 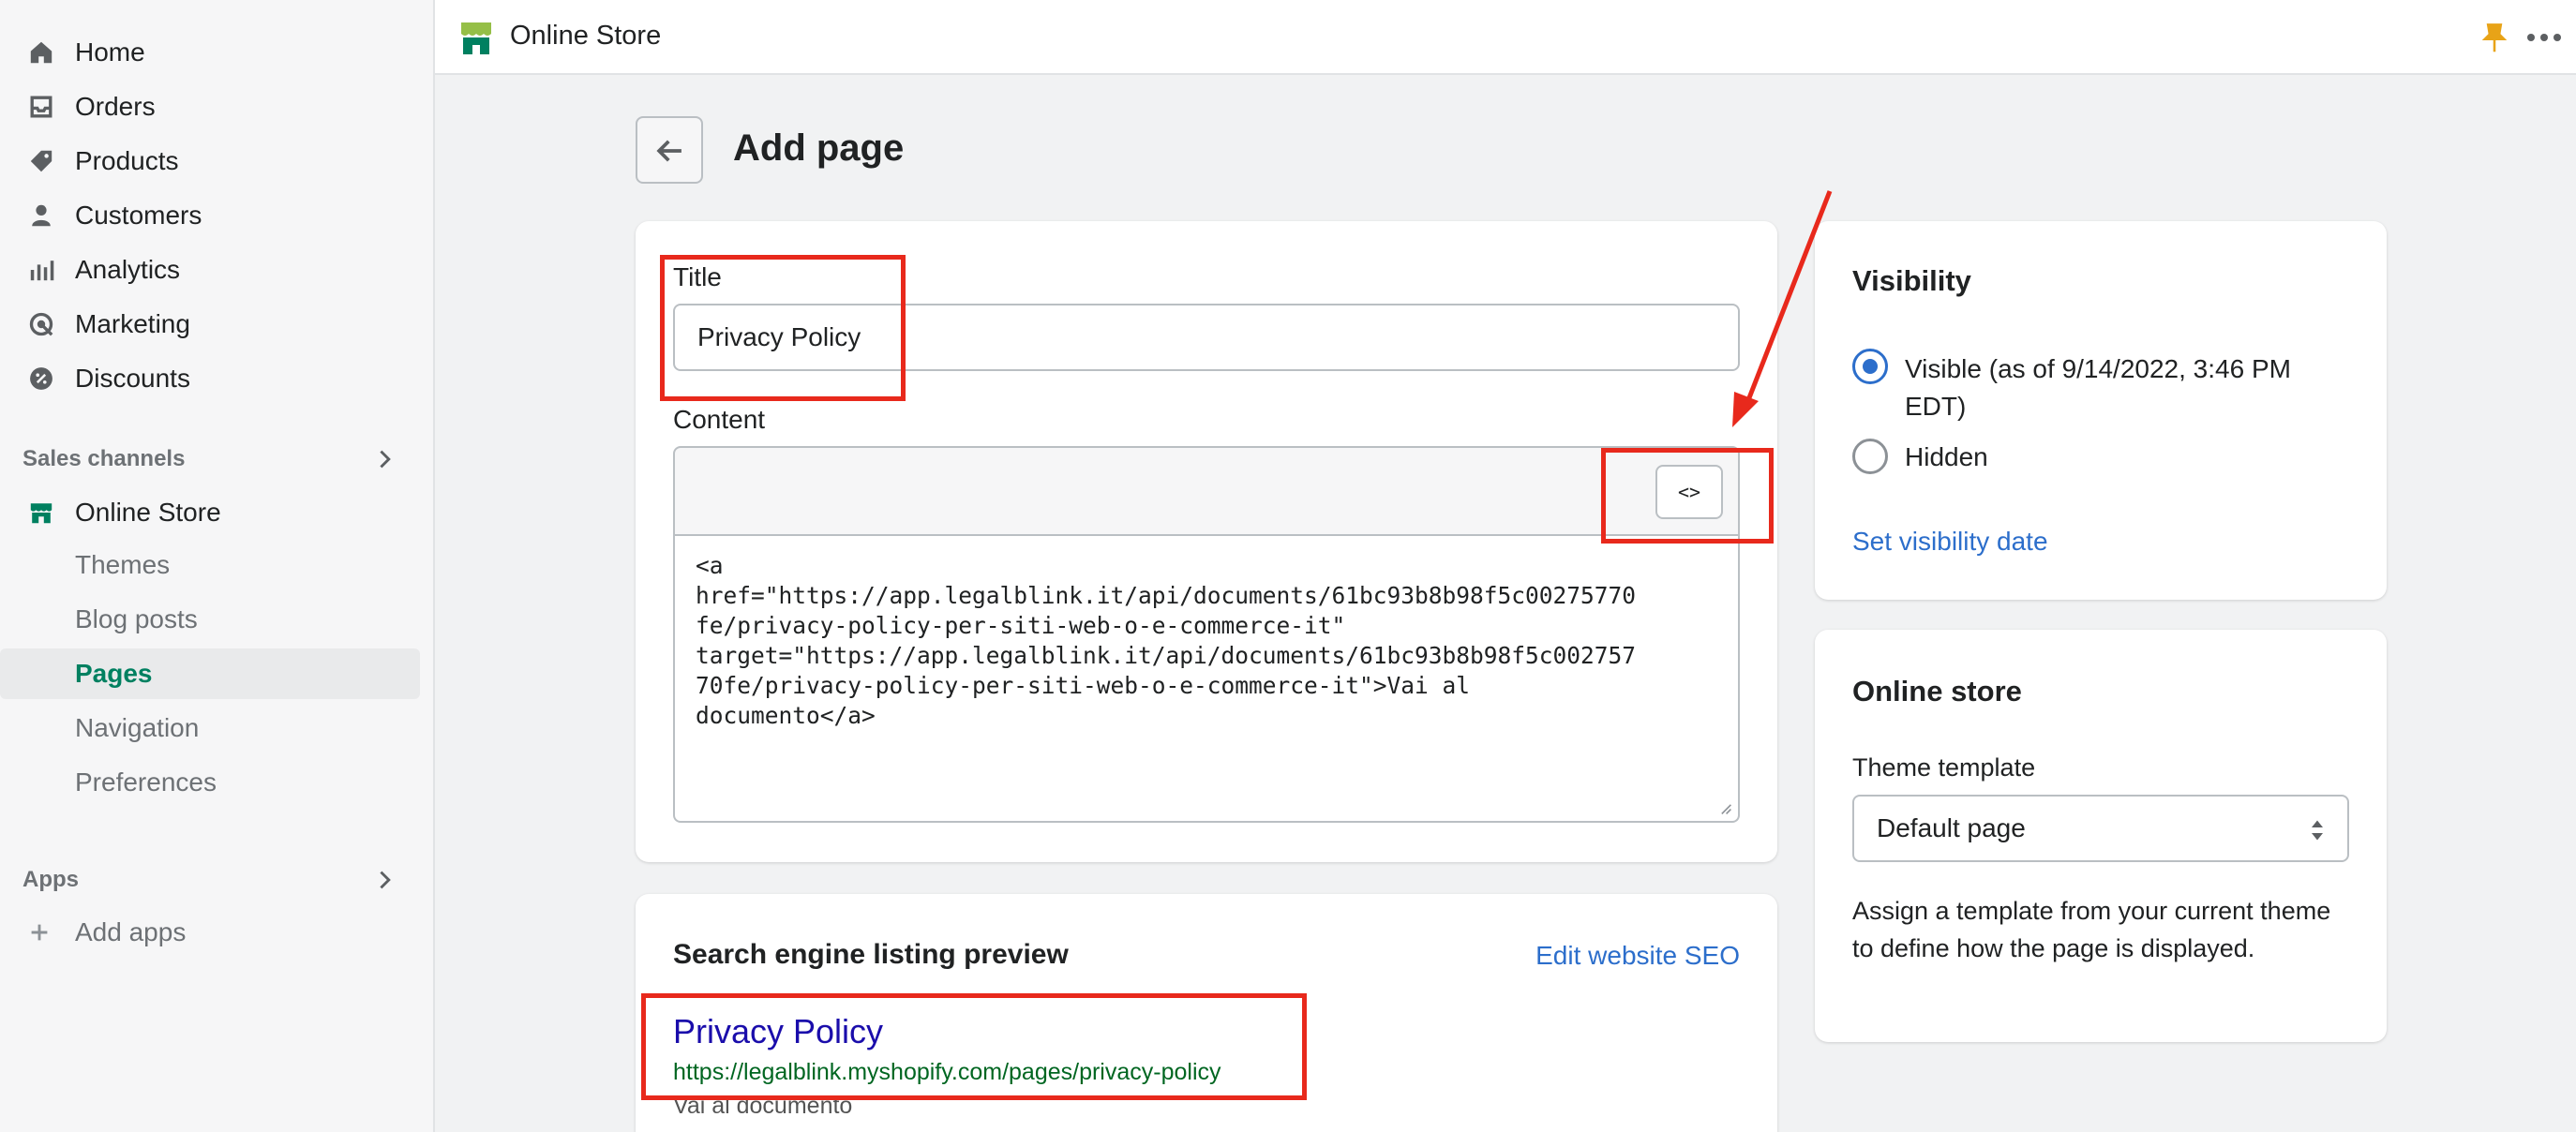 I want to click on top-bar-title: Online Store, so click(x=586, y=36).